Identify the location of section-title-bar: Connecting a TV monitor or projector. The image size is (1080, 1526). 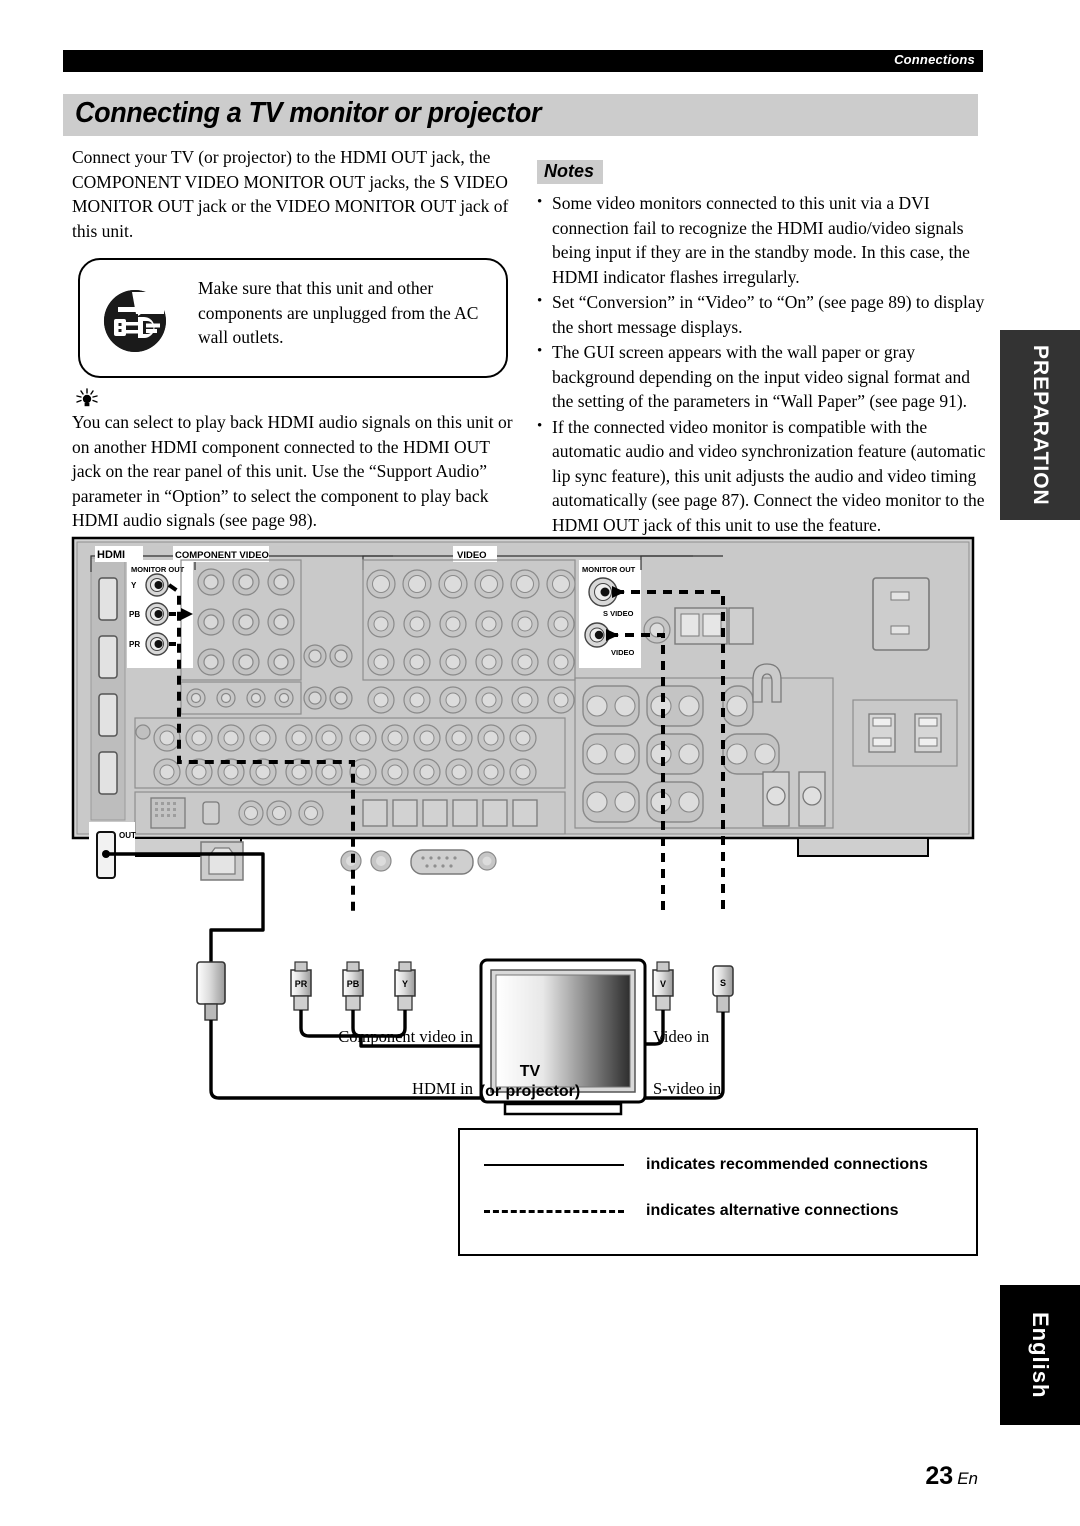
(520, 115).